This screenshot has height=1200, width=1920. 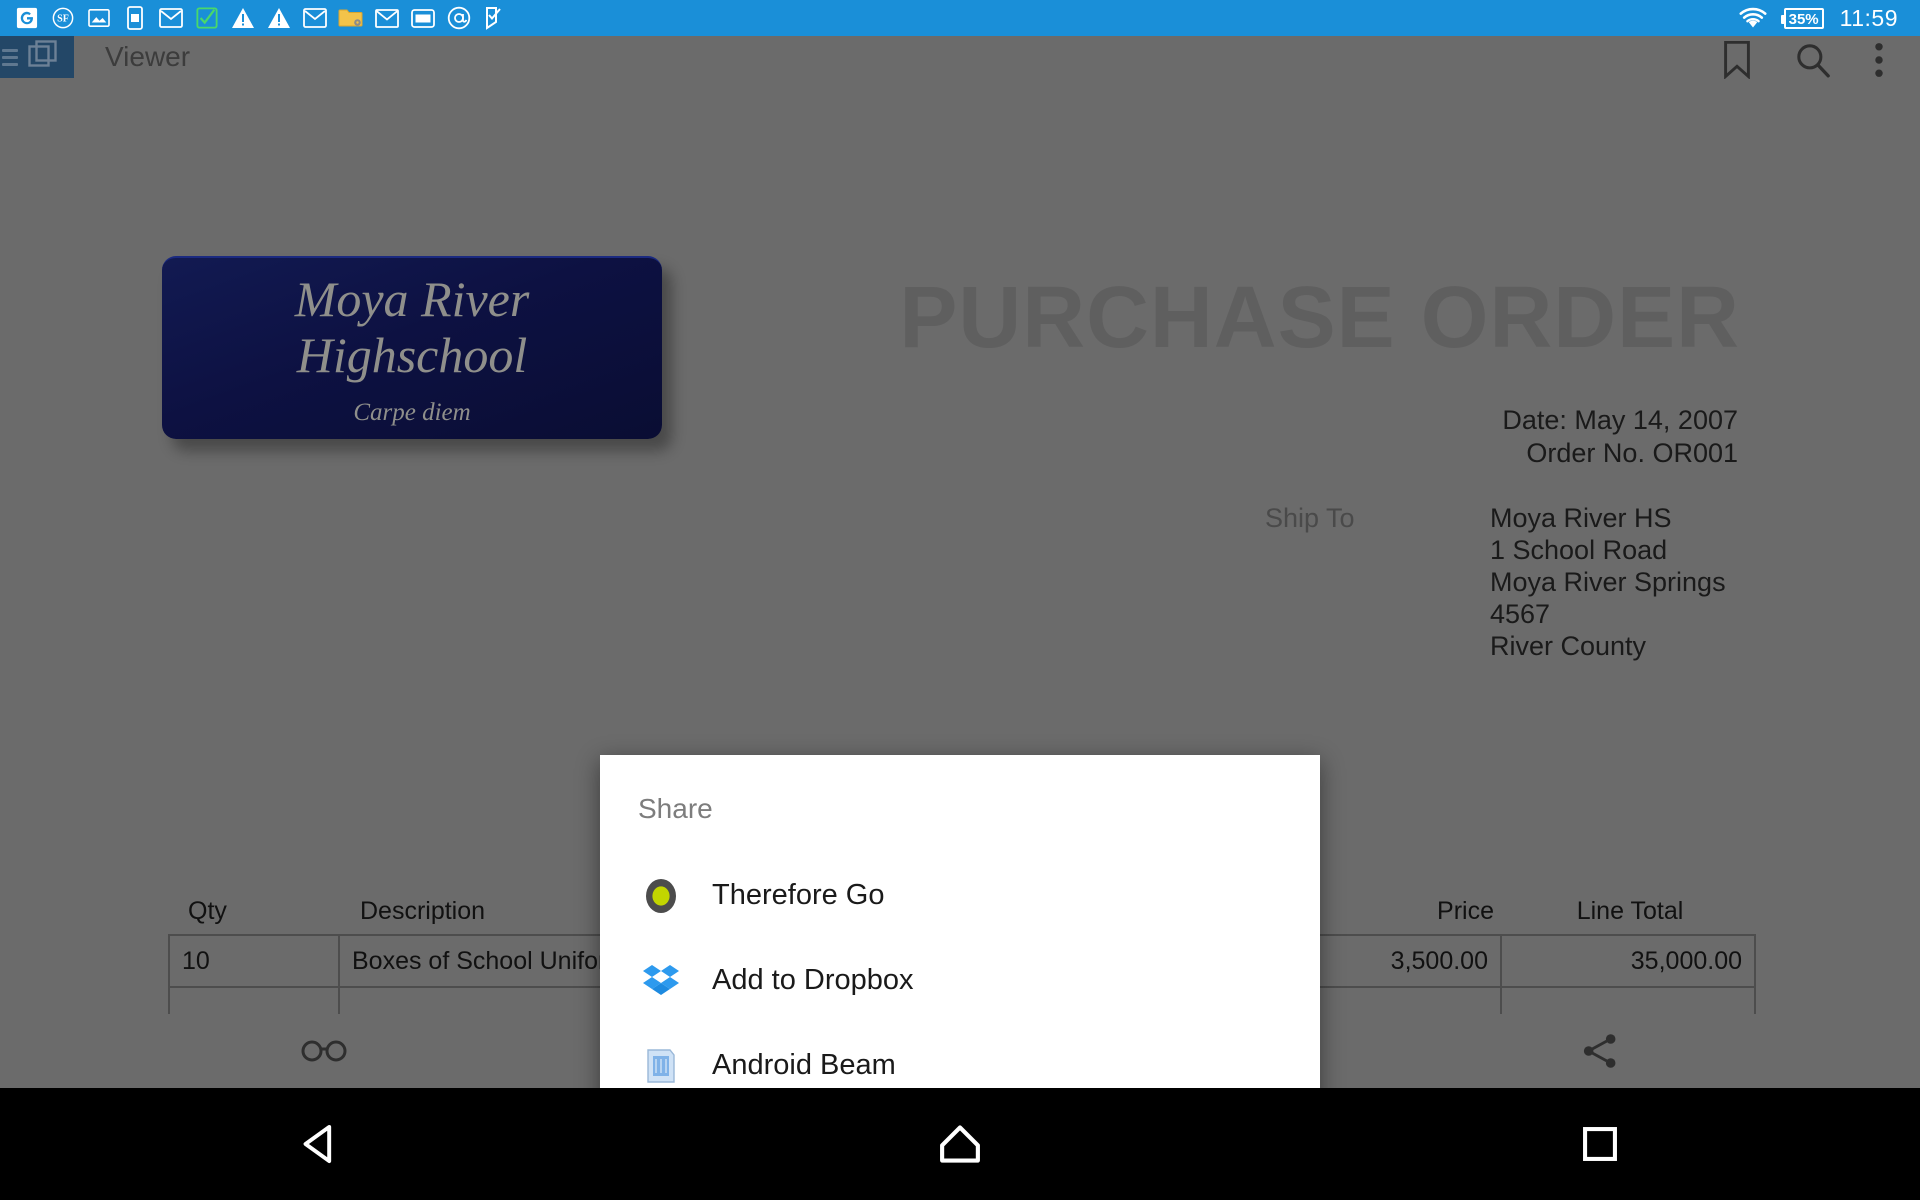 What do you see at coordinates (207, 18) in the screenshot?
I see `checkbox-green-icon` at bounding box center [207, 18].